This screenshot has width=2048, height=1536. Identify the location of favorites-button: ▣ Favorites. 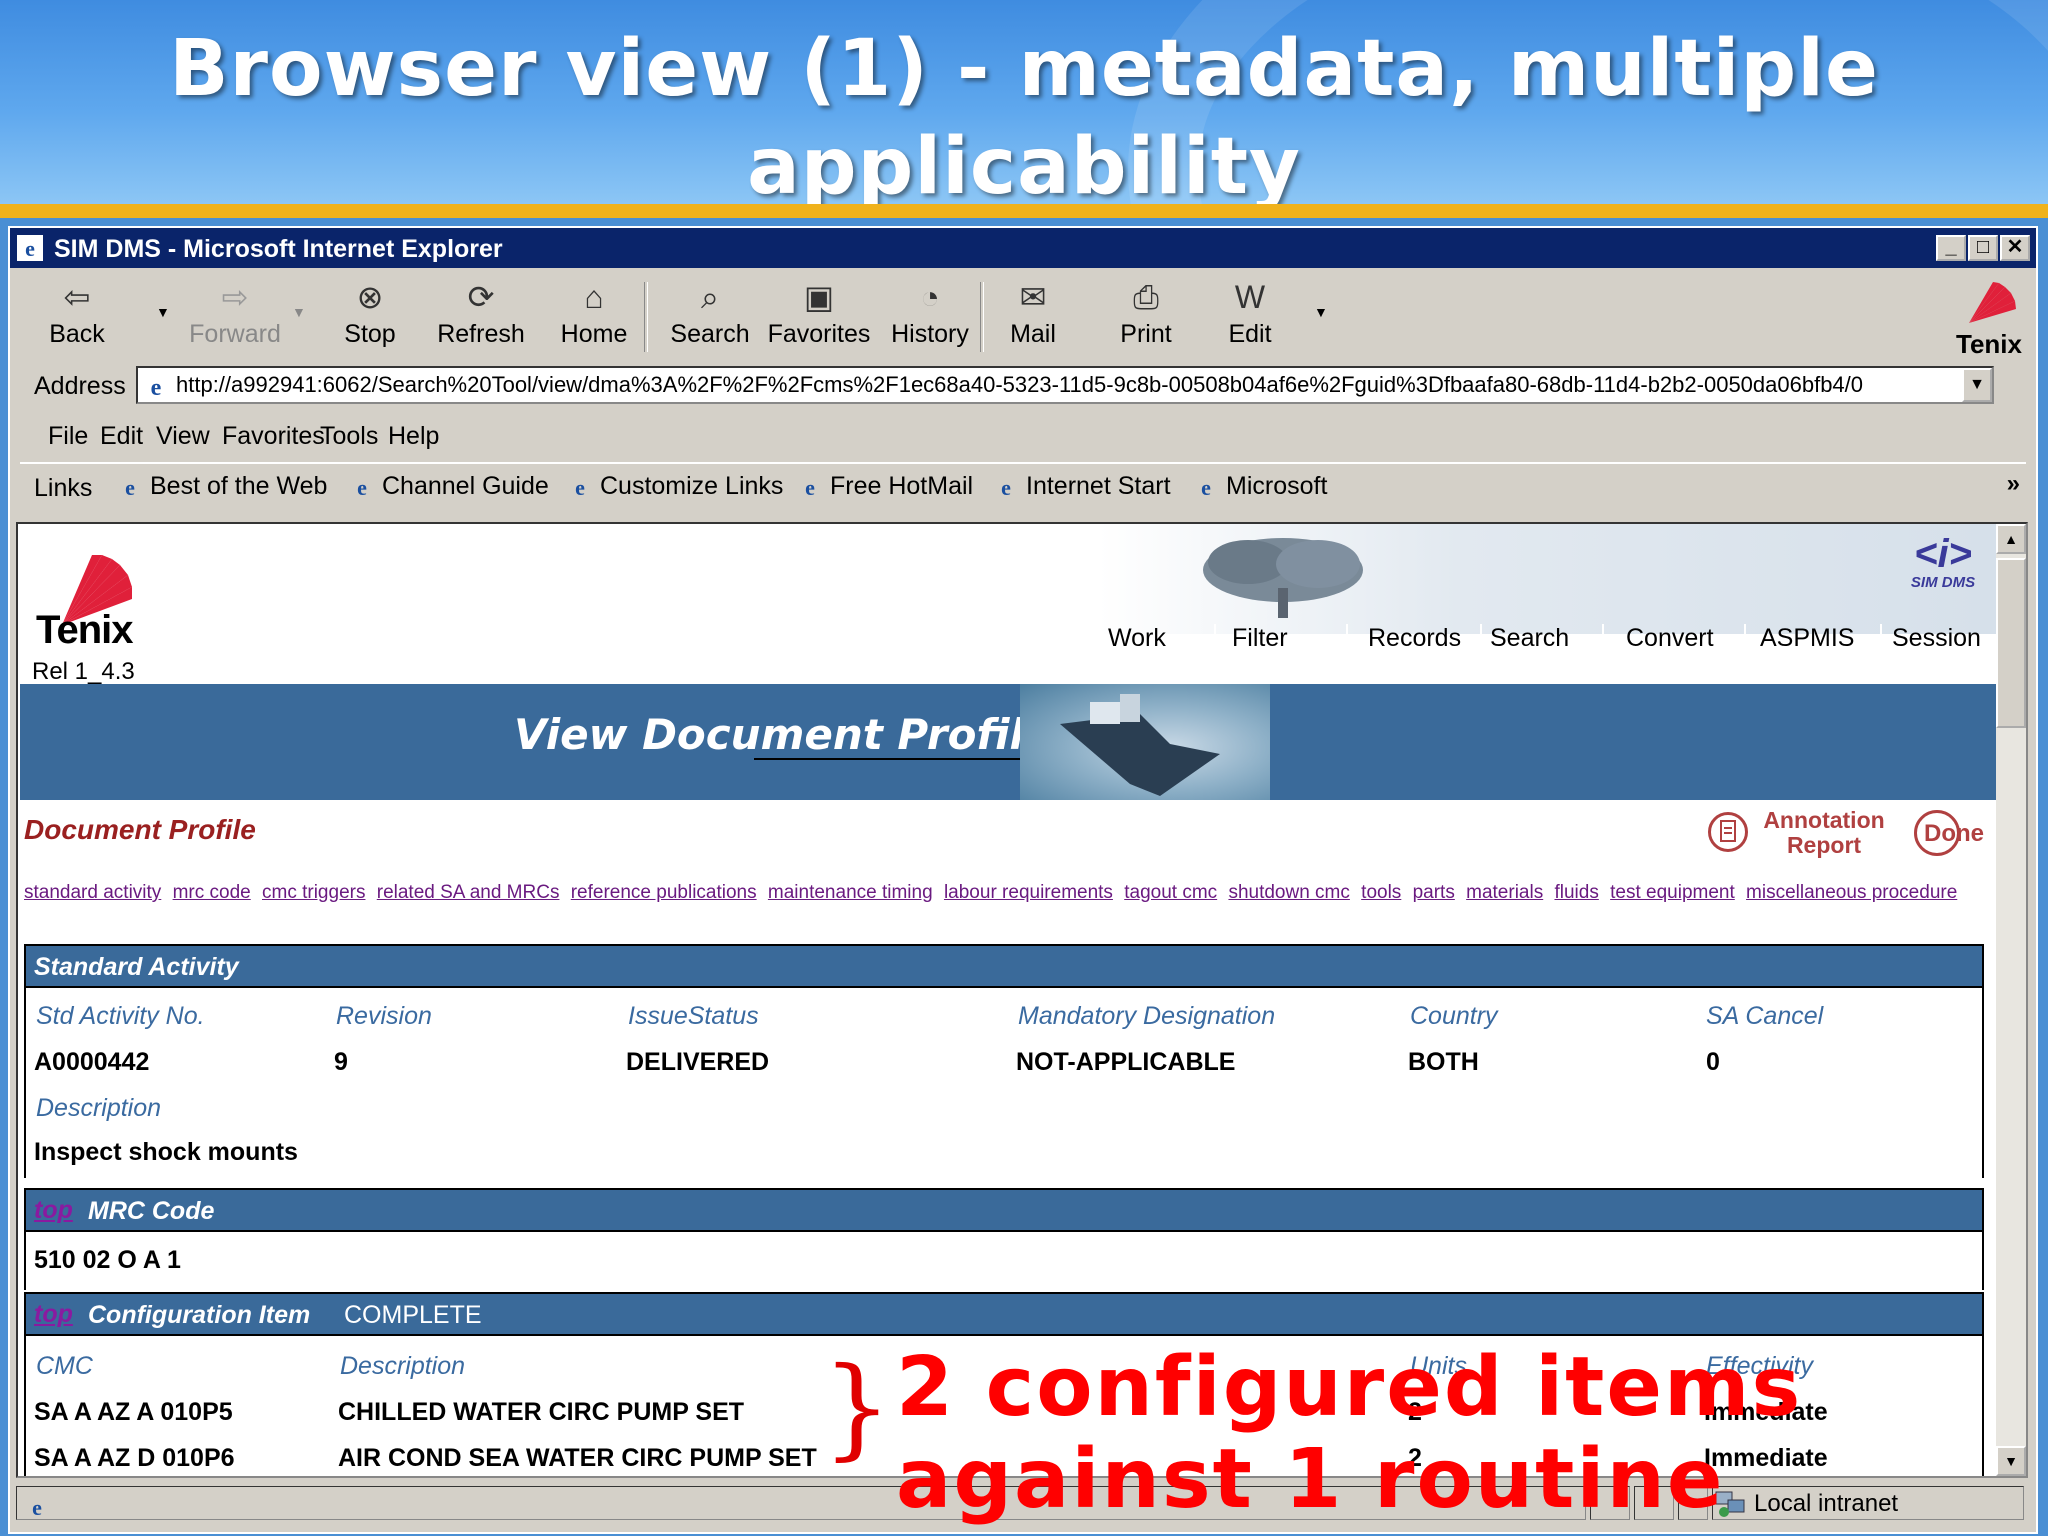
(819, 316).